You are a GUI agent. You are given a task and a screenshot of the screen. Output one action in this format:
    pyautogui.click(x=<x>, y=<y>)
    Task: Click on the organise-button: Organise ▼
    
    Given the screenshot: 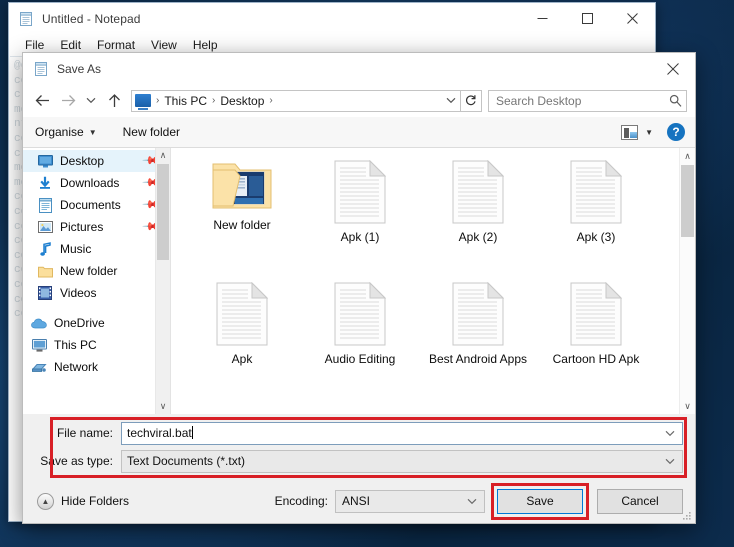 What is the action you would take?
    pyautogui.click(x=66, y=132)
    